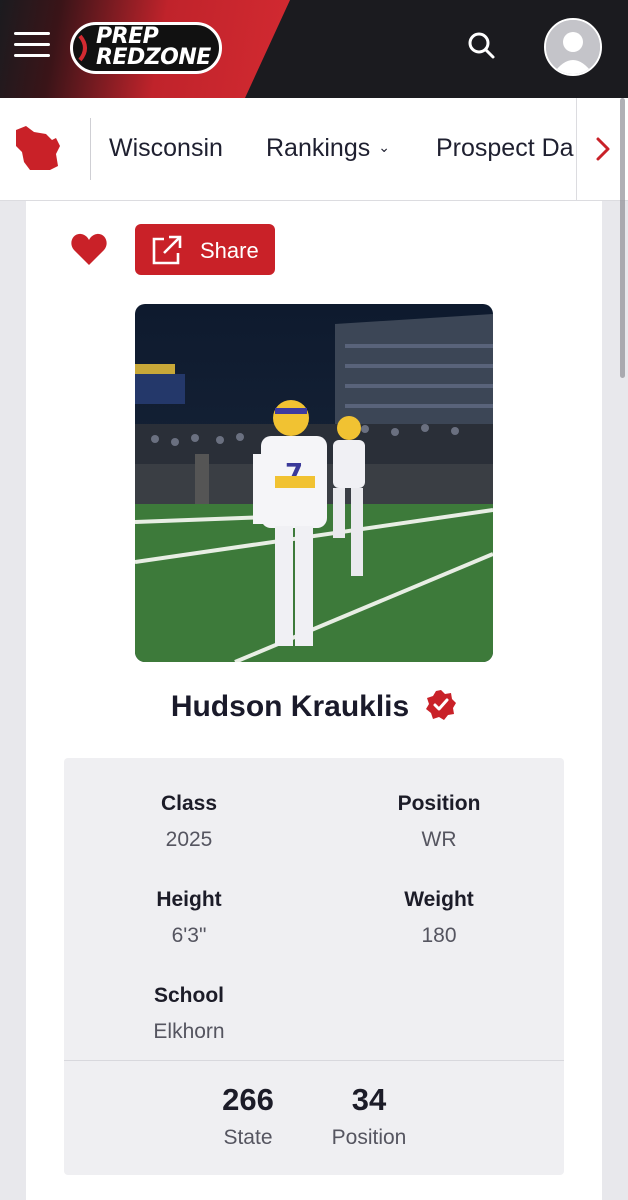  What do you see at coordinates (482, 46) in the screenshot?
I see `search-icon` at bounding box center [482, 46].